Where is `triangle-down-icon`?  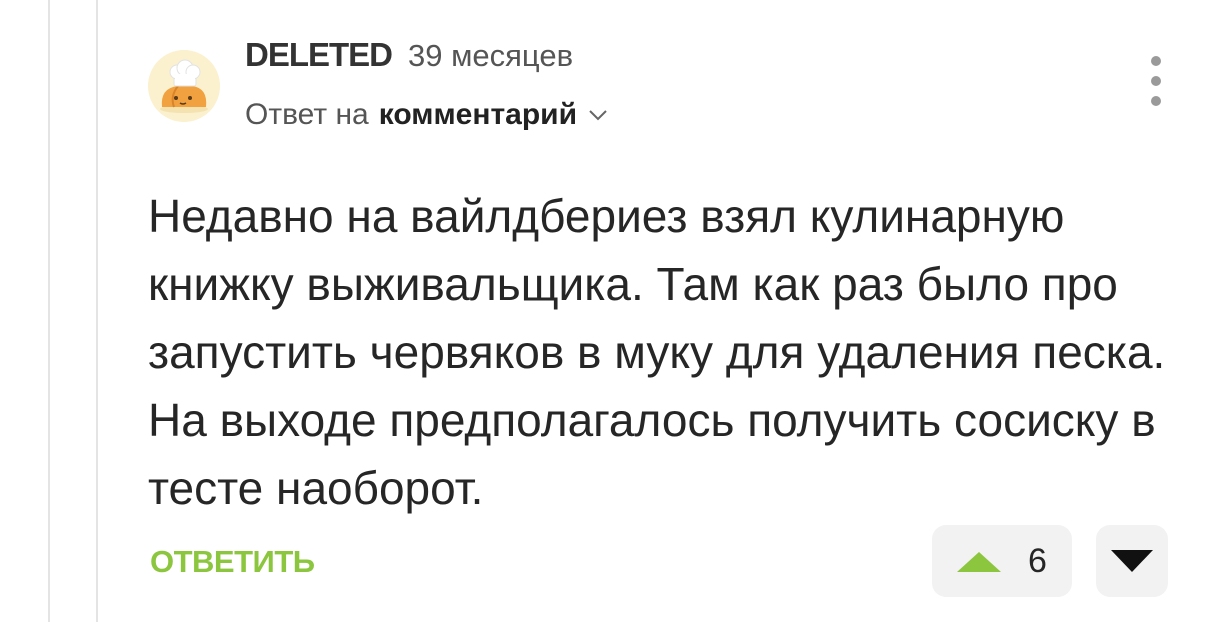 triangle-down-icon is located at coordinates (1132, 561).